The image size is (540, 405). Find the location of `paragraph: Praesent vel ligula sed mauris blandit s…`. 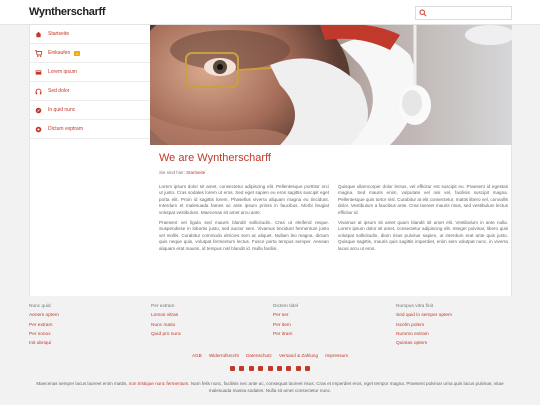

paragraph: Praesent vel ligula sed mauris blandit s… is located at coordinates (244, 235).